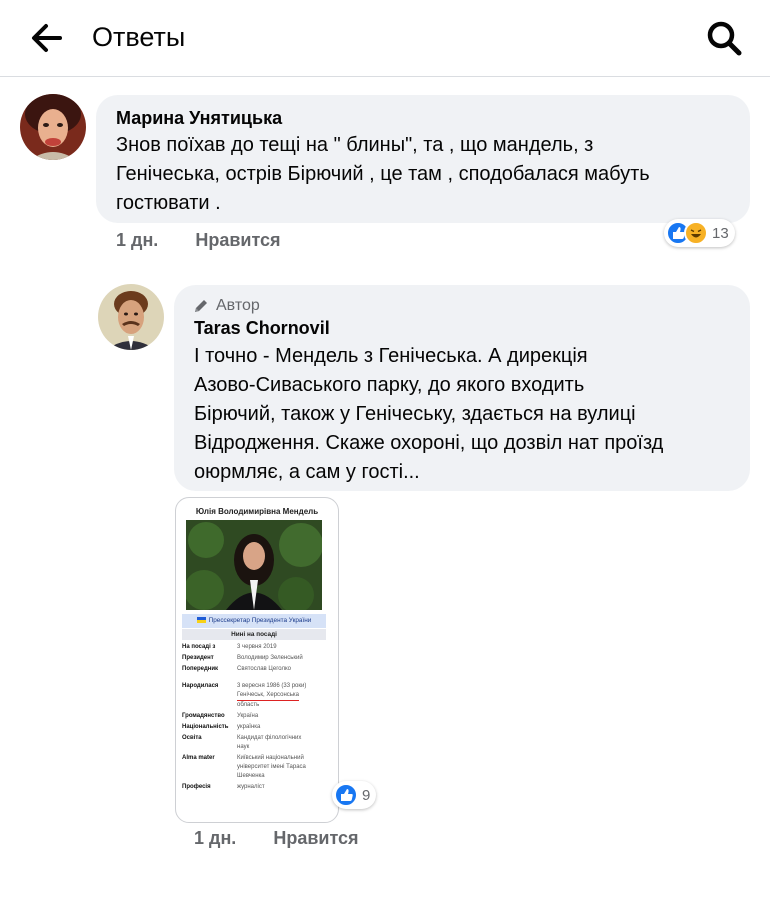  What do you see at coordinates (724, 38) in the screenshot?
I see `search-icon` at bounding box center [724, 38].